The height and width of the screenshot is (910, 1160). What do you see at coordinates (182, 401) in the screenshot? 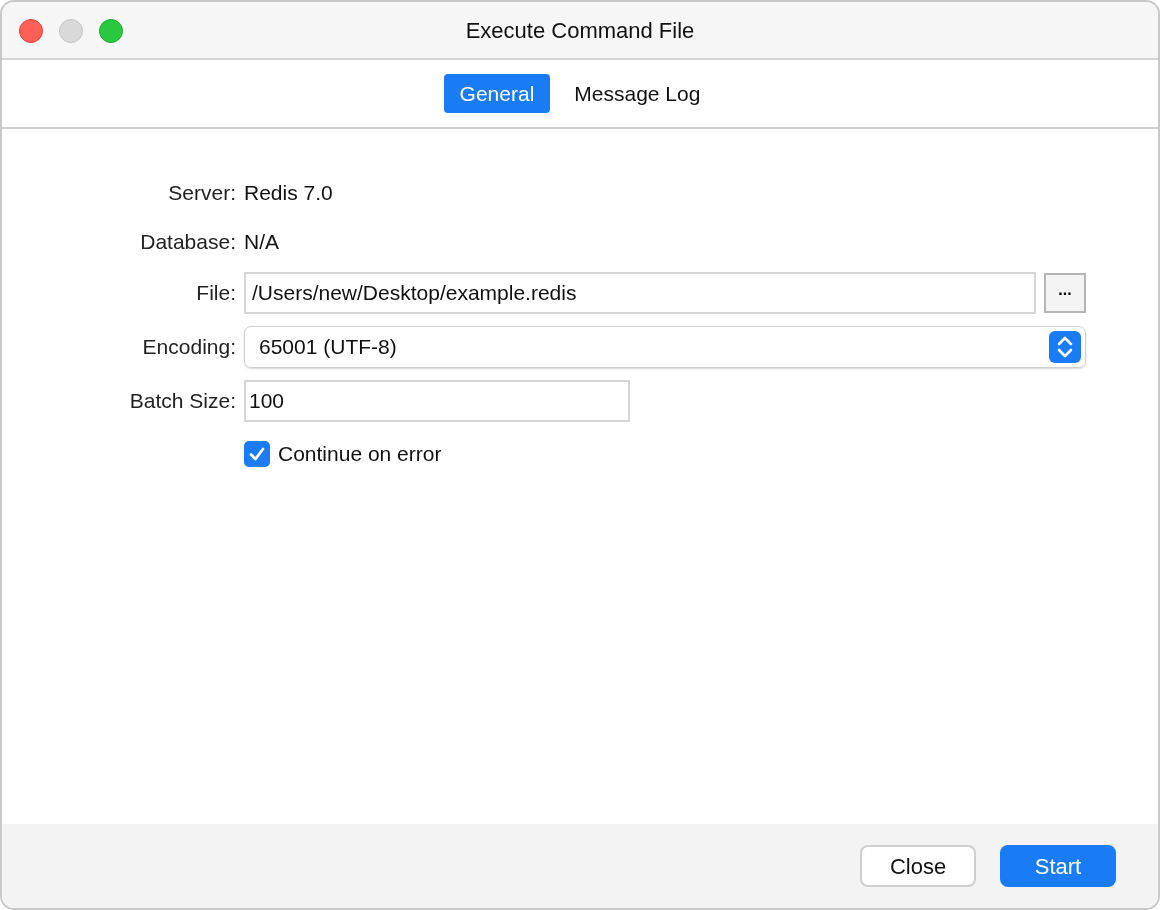
I see `field-label: Batch Size:` at bounding box center [182, 401].